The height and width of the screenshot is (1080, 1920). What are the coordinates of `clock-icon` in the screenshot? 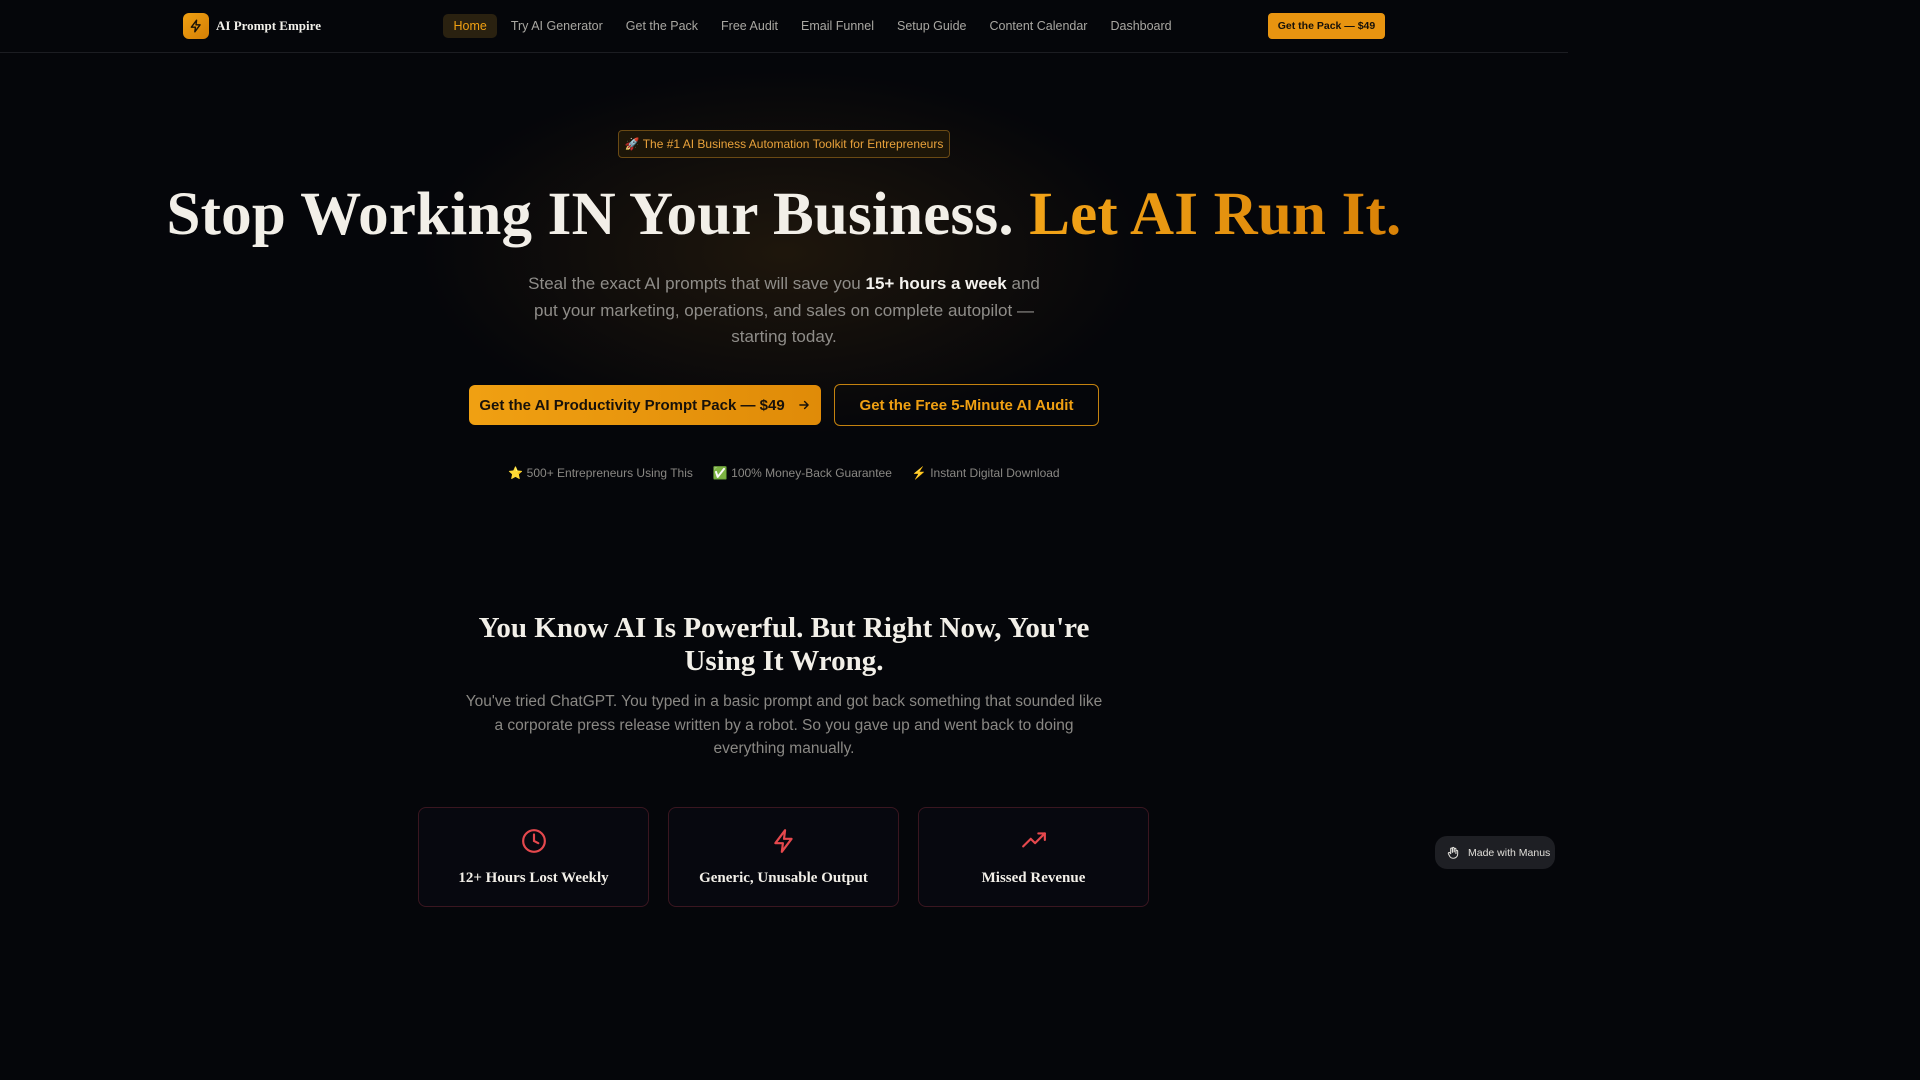 It's located at (533, 841).